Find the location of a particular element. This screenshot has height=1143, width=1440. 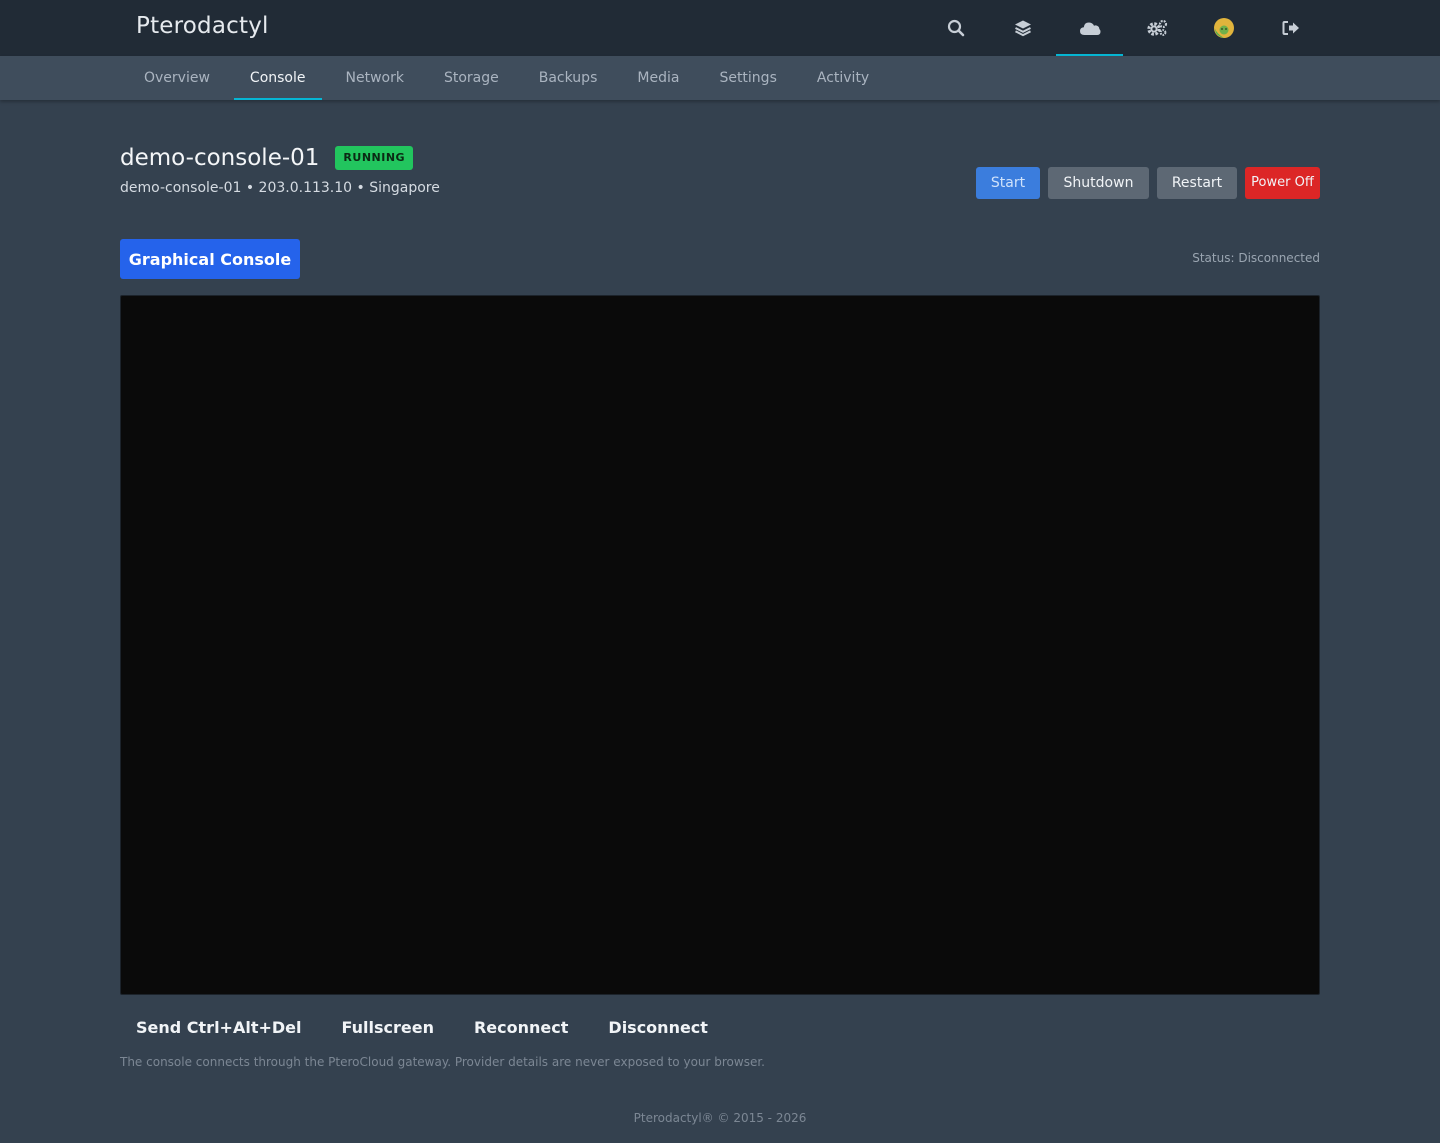

server-header: demo-console-01 RUNNING is located at coordinates (267, 158).